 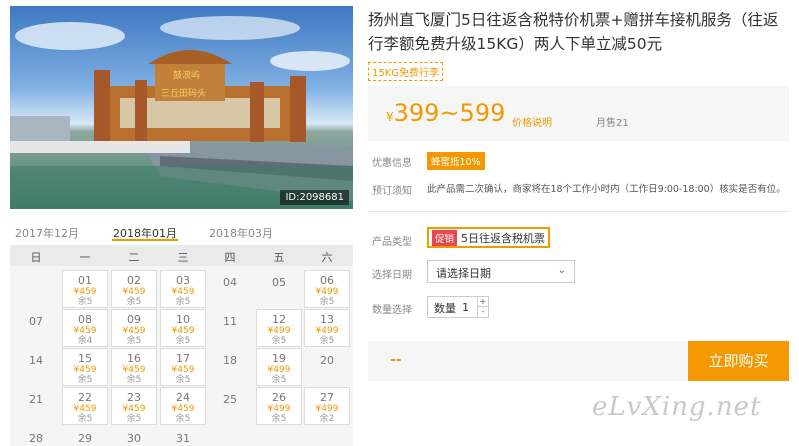 I want to click on day-number: 22, so click(x=85, y=397).